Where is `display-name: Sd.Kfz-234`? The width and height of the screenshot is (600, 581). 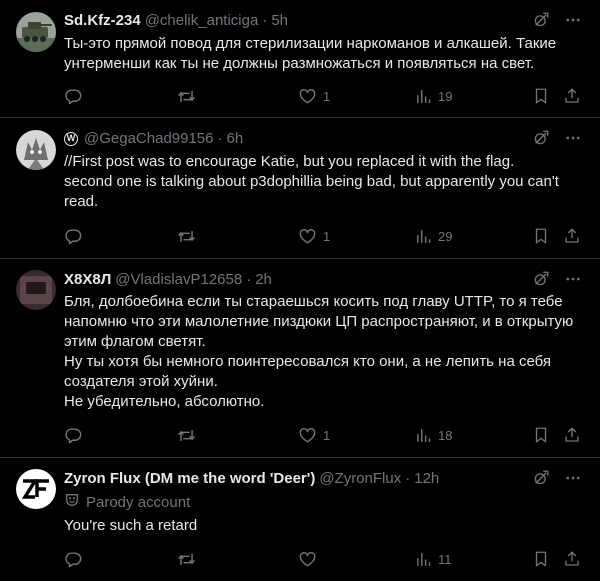
display-name: Sd.Kfz-234 is located at coordinates (102, 21).